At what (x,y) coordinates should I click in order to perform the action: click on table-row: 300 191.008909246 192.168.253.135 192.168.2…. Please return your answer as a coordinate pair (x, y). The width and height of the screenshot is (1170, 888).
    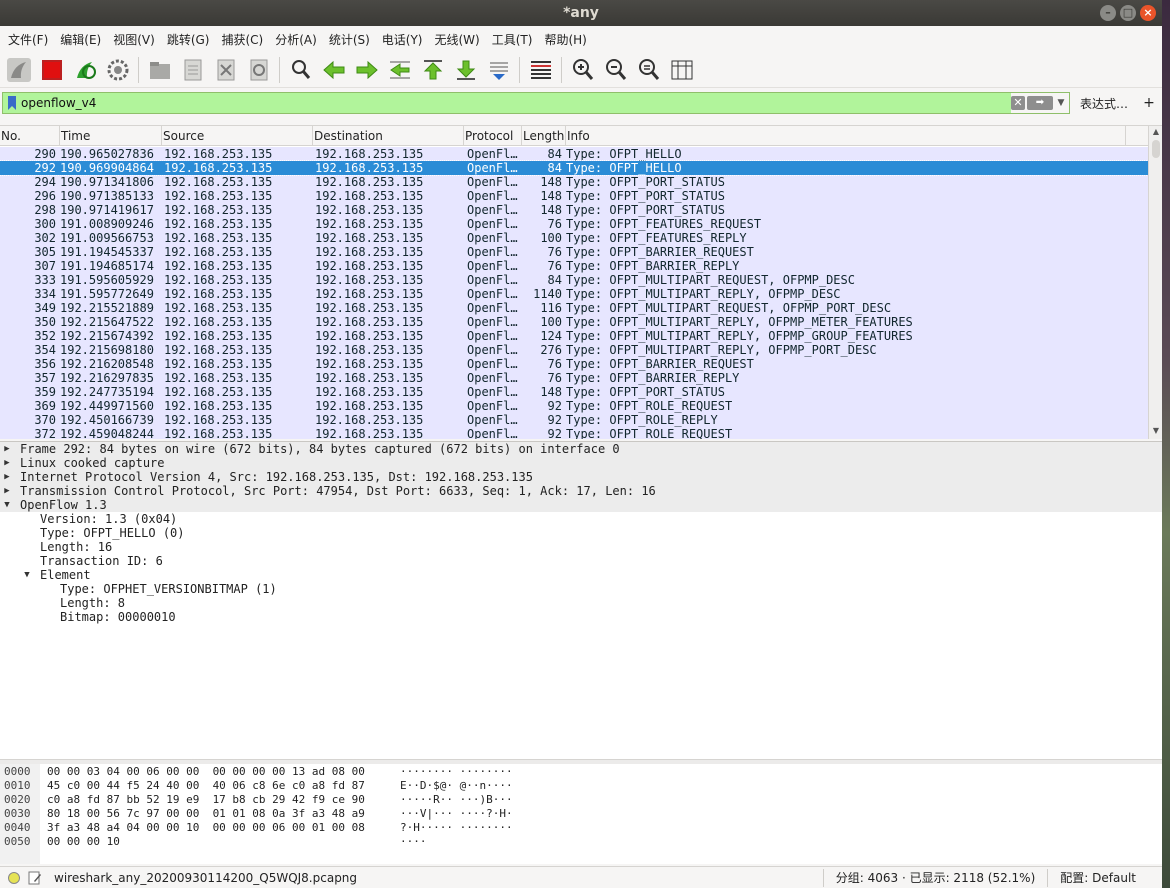
    Looking at the image, I should click on (574, 224).